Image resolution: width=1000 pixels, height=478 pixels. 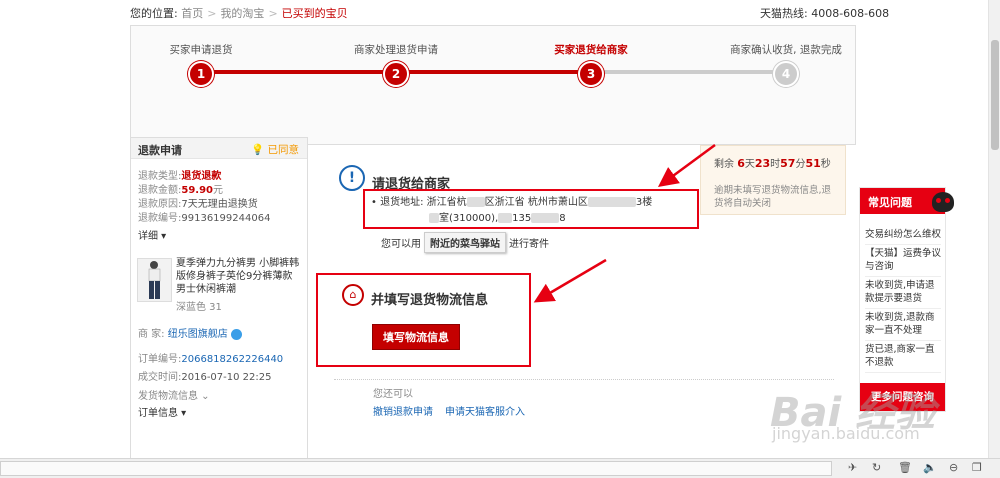 I want to click on cancel-refund-link: 撤销退款申请, so click(x=403, y=410).